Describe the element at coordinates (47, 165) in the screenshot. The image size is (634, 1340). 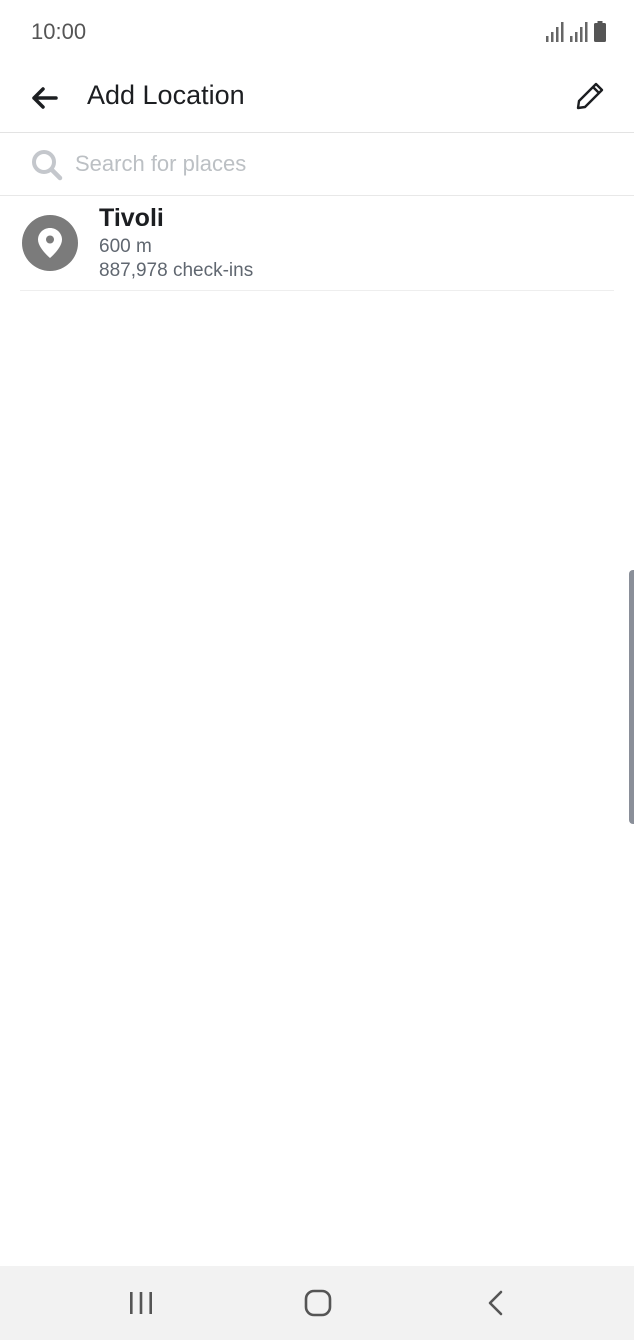
I see `search-icon` at that location.